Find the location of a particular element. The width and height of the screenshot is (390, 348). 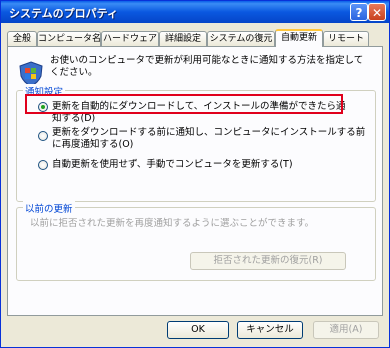

option-manual-update-label: 自動更新を使用せず、手動でコンピュータを更新する(T) is located at coordinates (202, 165).